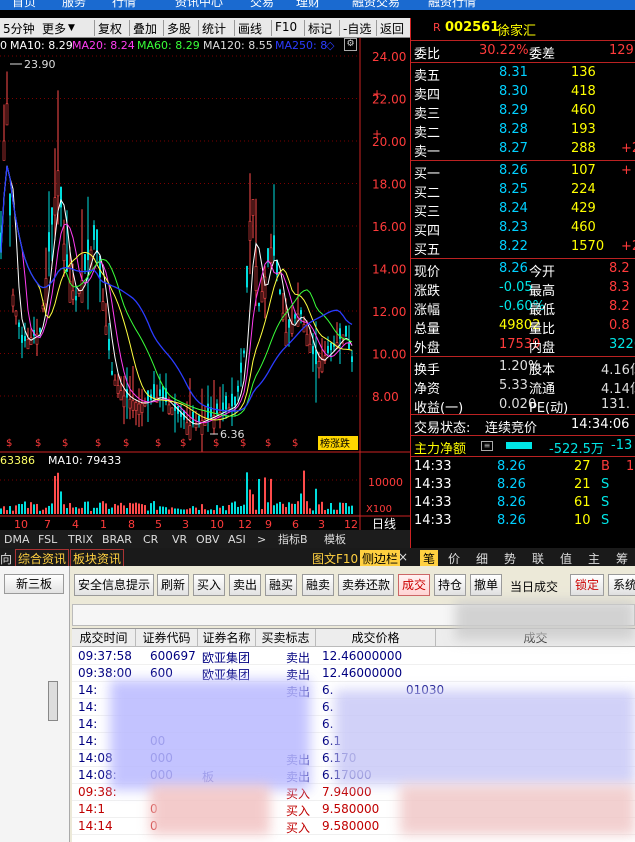 The width and height of the screenshot is (635, 842). I want to click on column-header: 证券代码, so click(167, 638).